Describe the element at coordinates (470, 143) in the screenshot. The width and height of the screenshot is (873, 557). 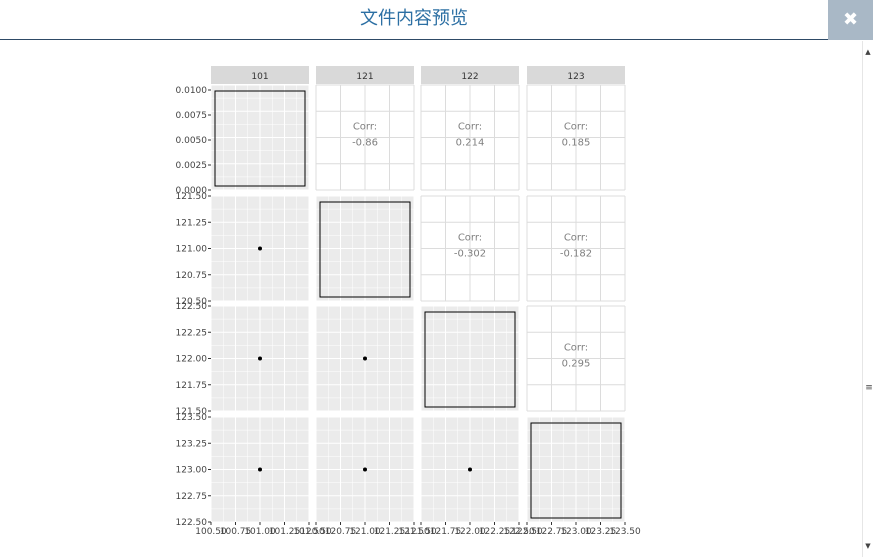
I see `correlation-value: 0.214` at that location.